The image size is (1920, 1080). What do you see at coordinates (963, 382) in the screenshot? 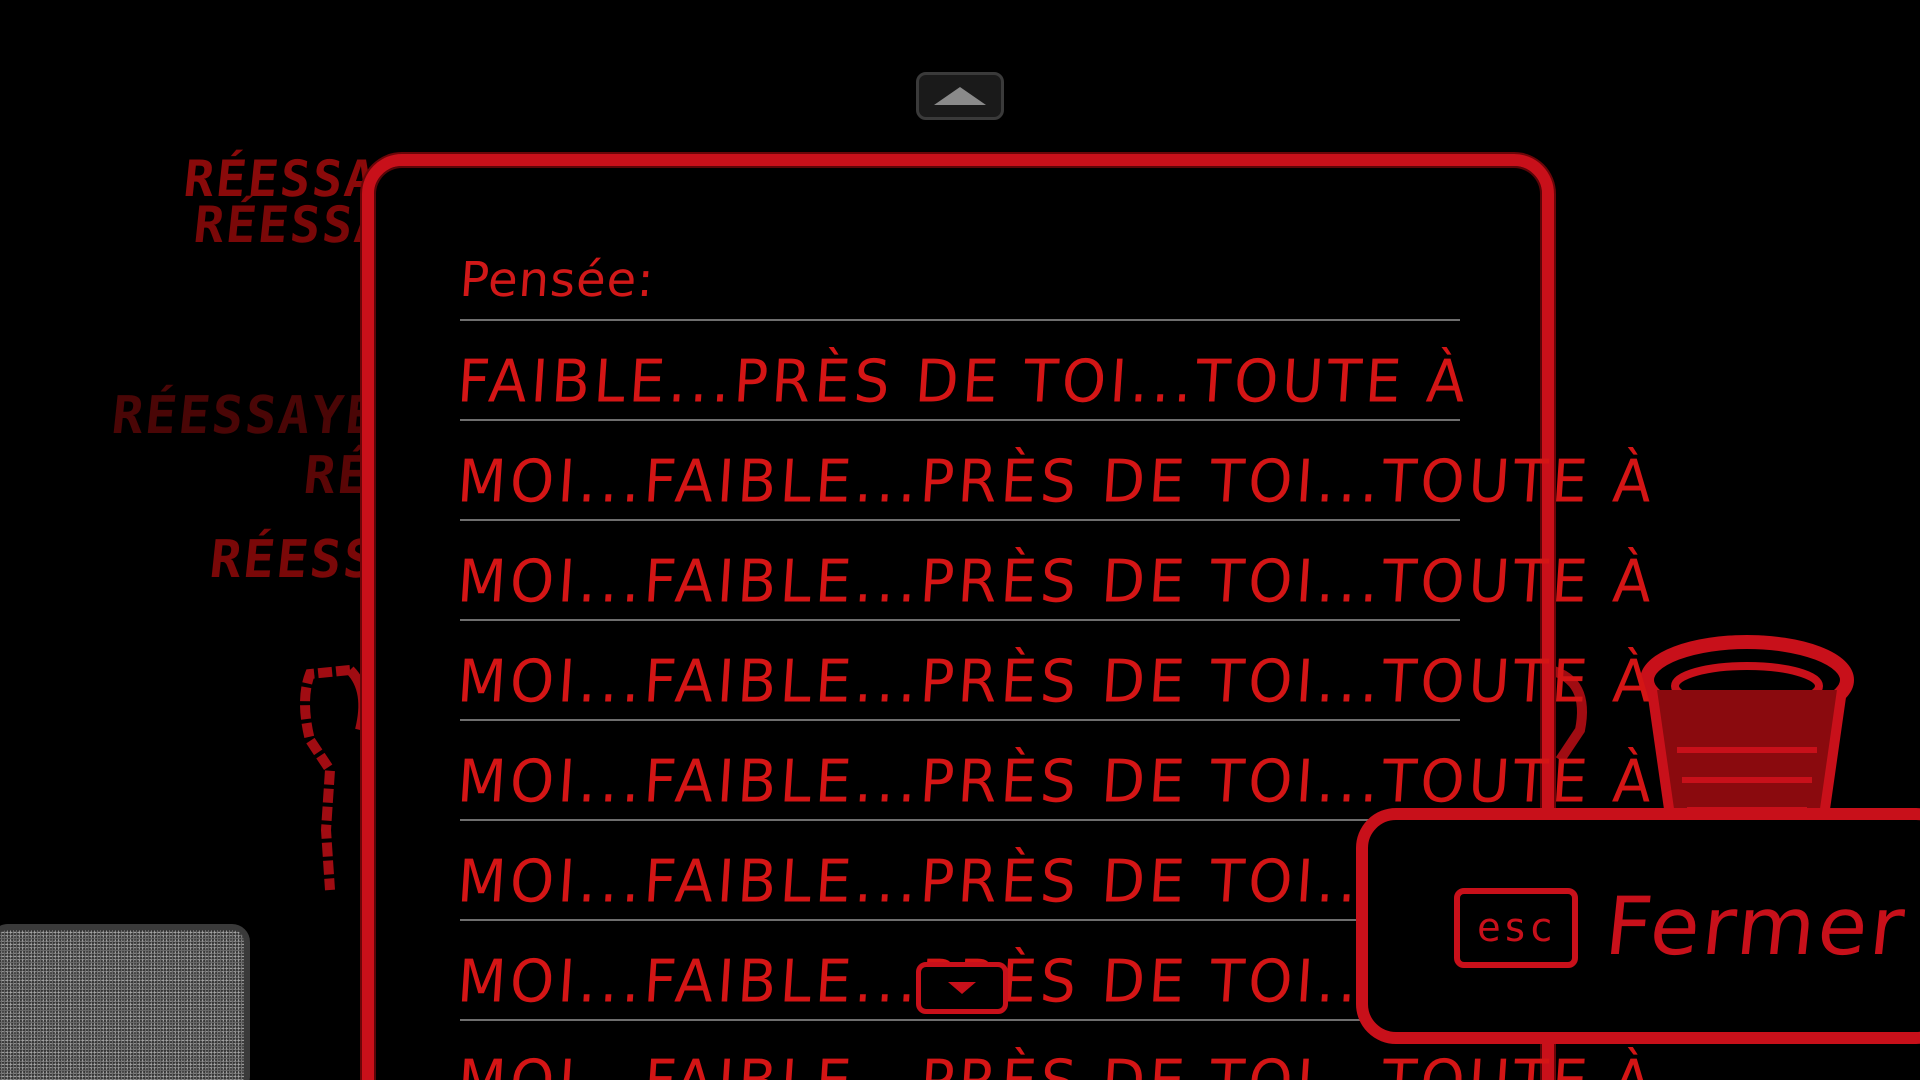
I see `thought-line: FAIBLE...PRÈS DE TOI...TOUTE À` at bounding box center [963, 382].